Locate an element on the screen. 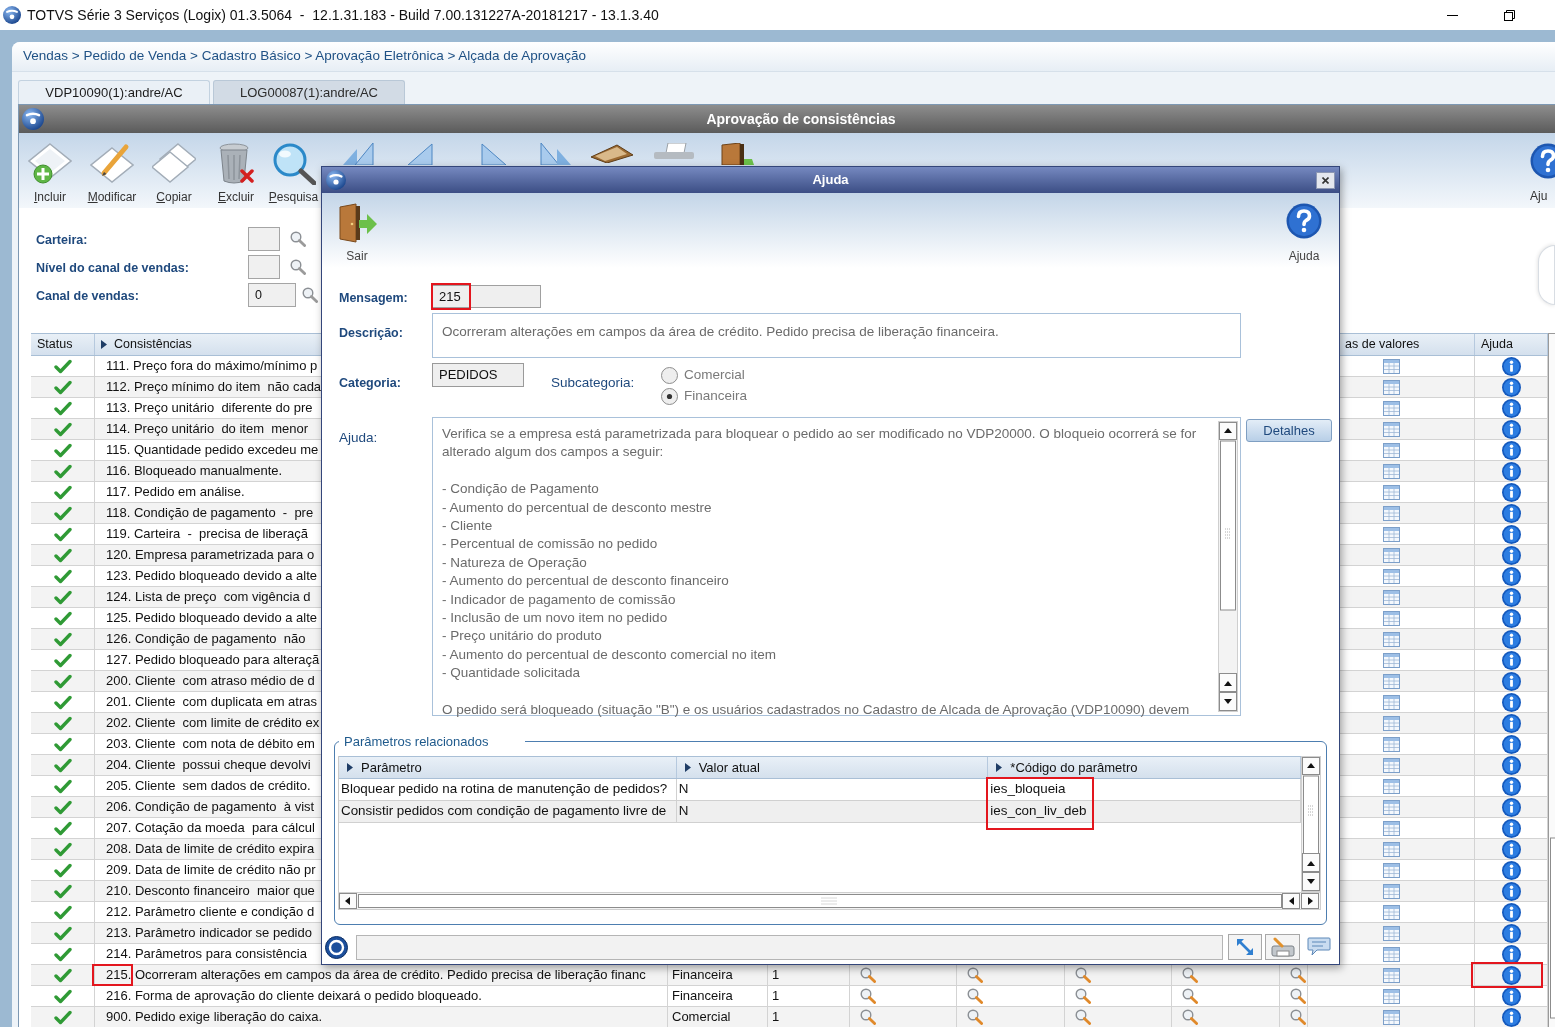 This screenshot has height=1027, width=1555. message-field: 215 is located at coordinates (486, 296).